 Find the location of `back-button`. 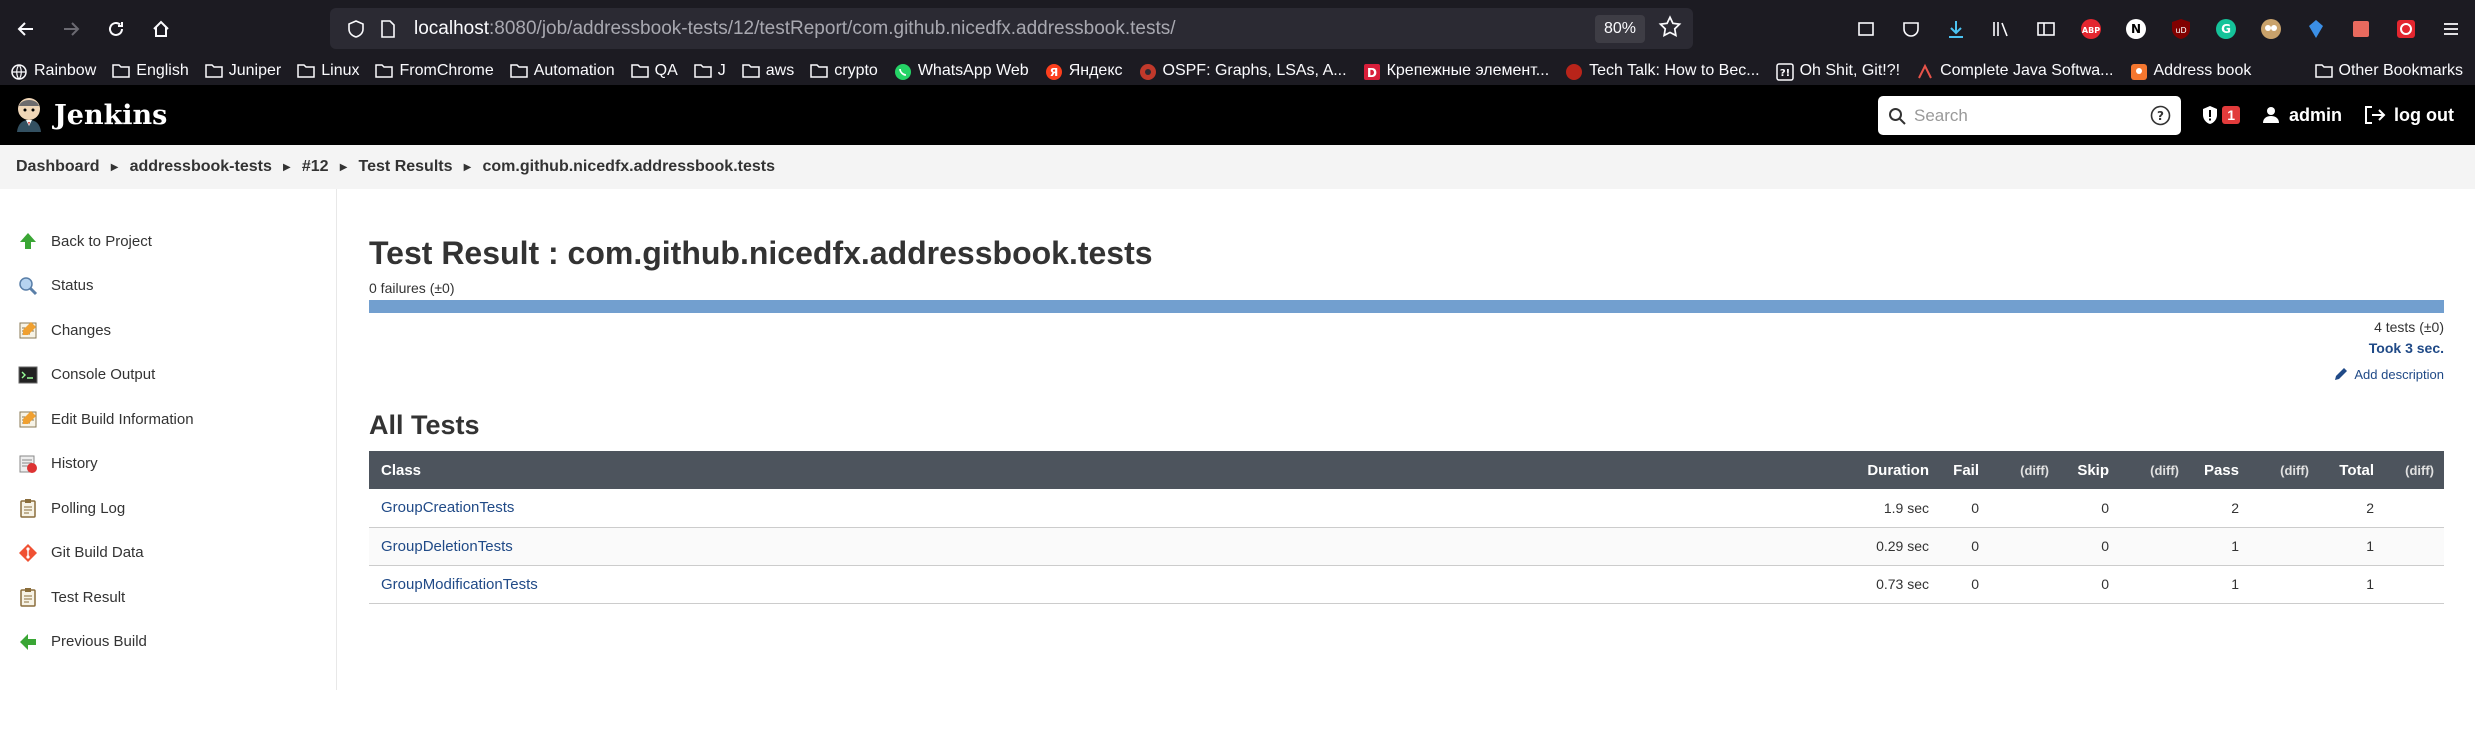

back-button is located at coordinates (25, 28).